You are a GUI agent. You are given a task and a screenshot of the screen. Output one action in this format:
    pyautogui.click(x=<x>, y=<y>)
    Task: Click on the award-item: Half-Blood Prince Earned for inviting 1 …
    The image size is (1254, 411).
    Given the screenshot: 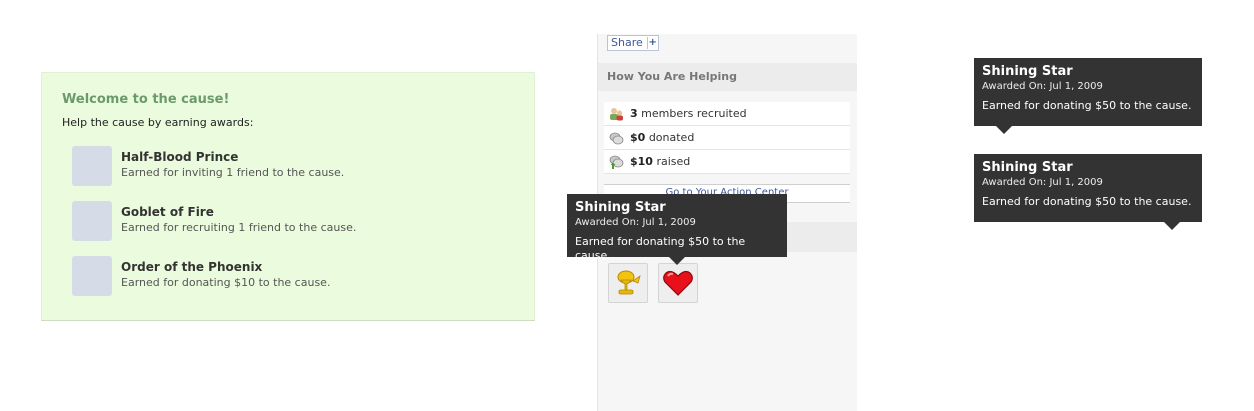 What is the action you would take?
    pyautogui.click(x=292, y=166)
    